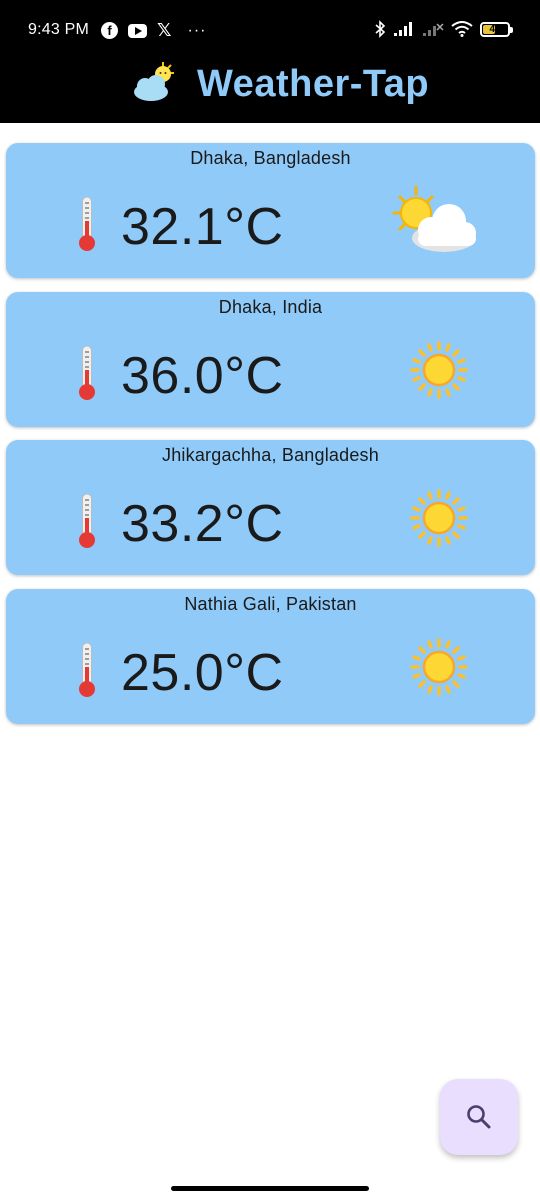 The image size is (540, 1200). What do you see at coordinates (404, 29) in the screenshot?
I see `signal-icon` at bounding box center [404, 29].